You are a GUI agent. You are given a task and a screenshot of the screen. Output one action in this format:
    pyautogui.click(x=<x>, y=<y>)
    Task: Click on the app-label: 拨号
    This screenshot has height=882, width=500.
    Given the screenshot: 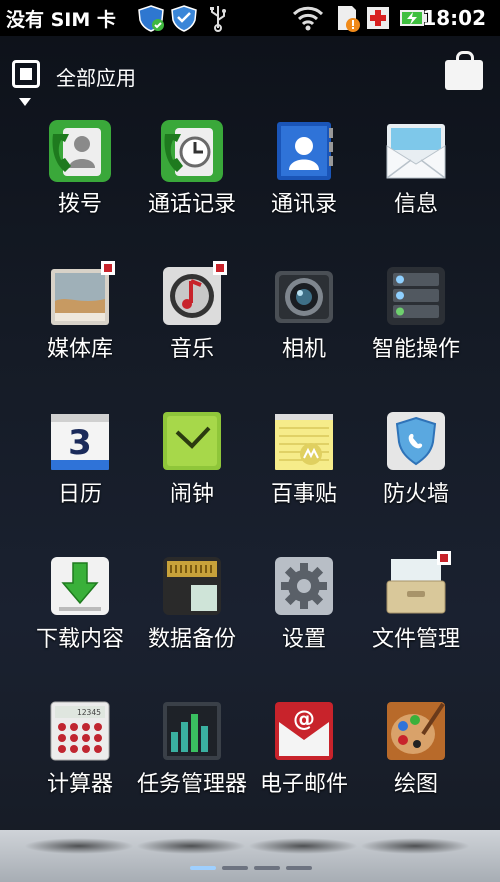 What is the action you would take?
    pyautogui.click(x=79, y=204)
    